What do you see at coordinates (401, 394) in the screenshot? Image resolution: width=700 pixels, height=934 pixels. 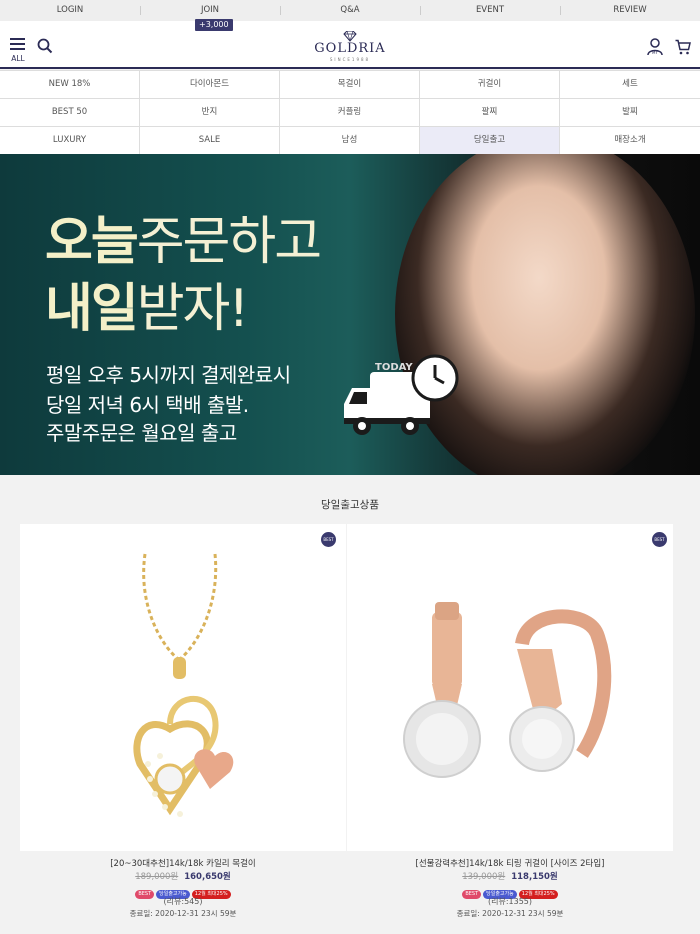 I see `delivery-truck-icon: TODAY` at bounding box center [401, 394].